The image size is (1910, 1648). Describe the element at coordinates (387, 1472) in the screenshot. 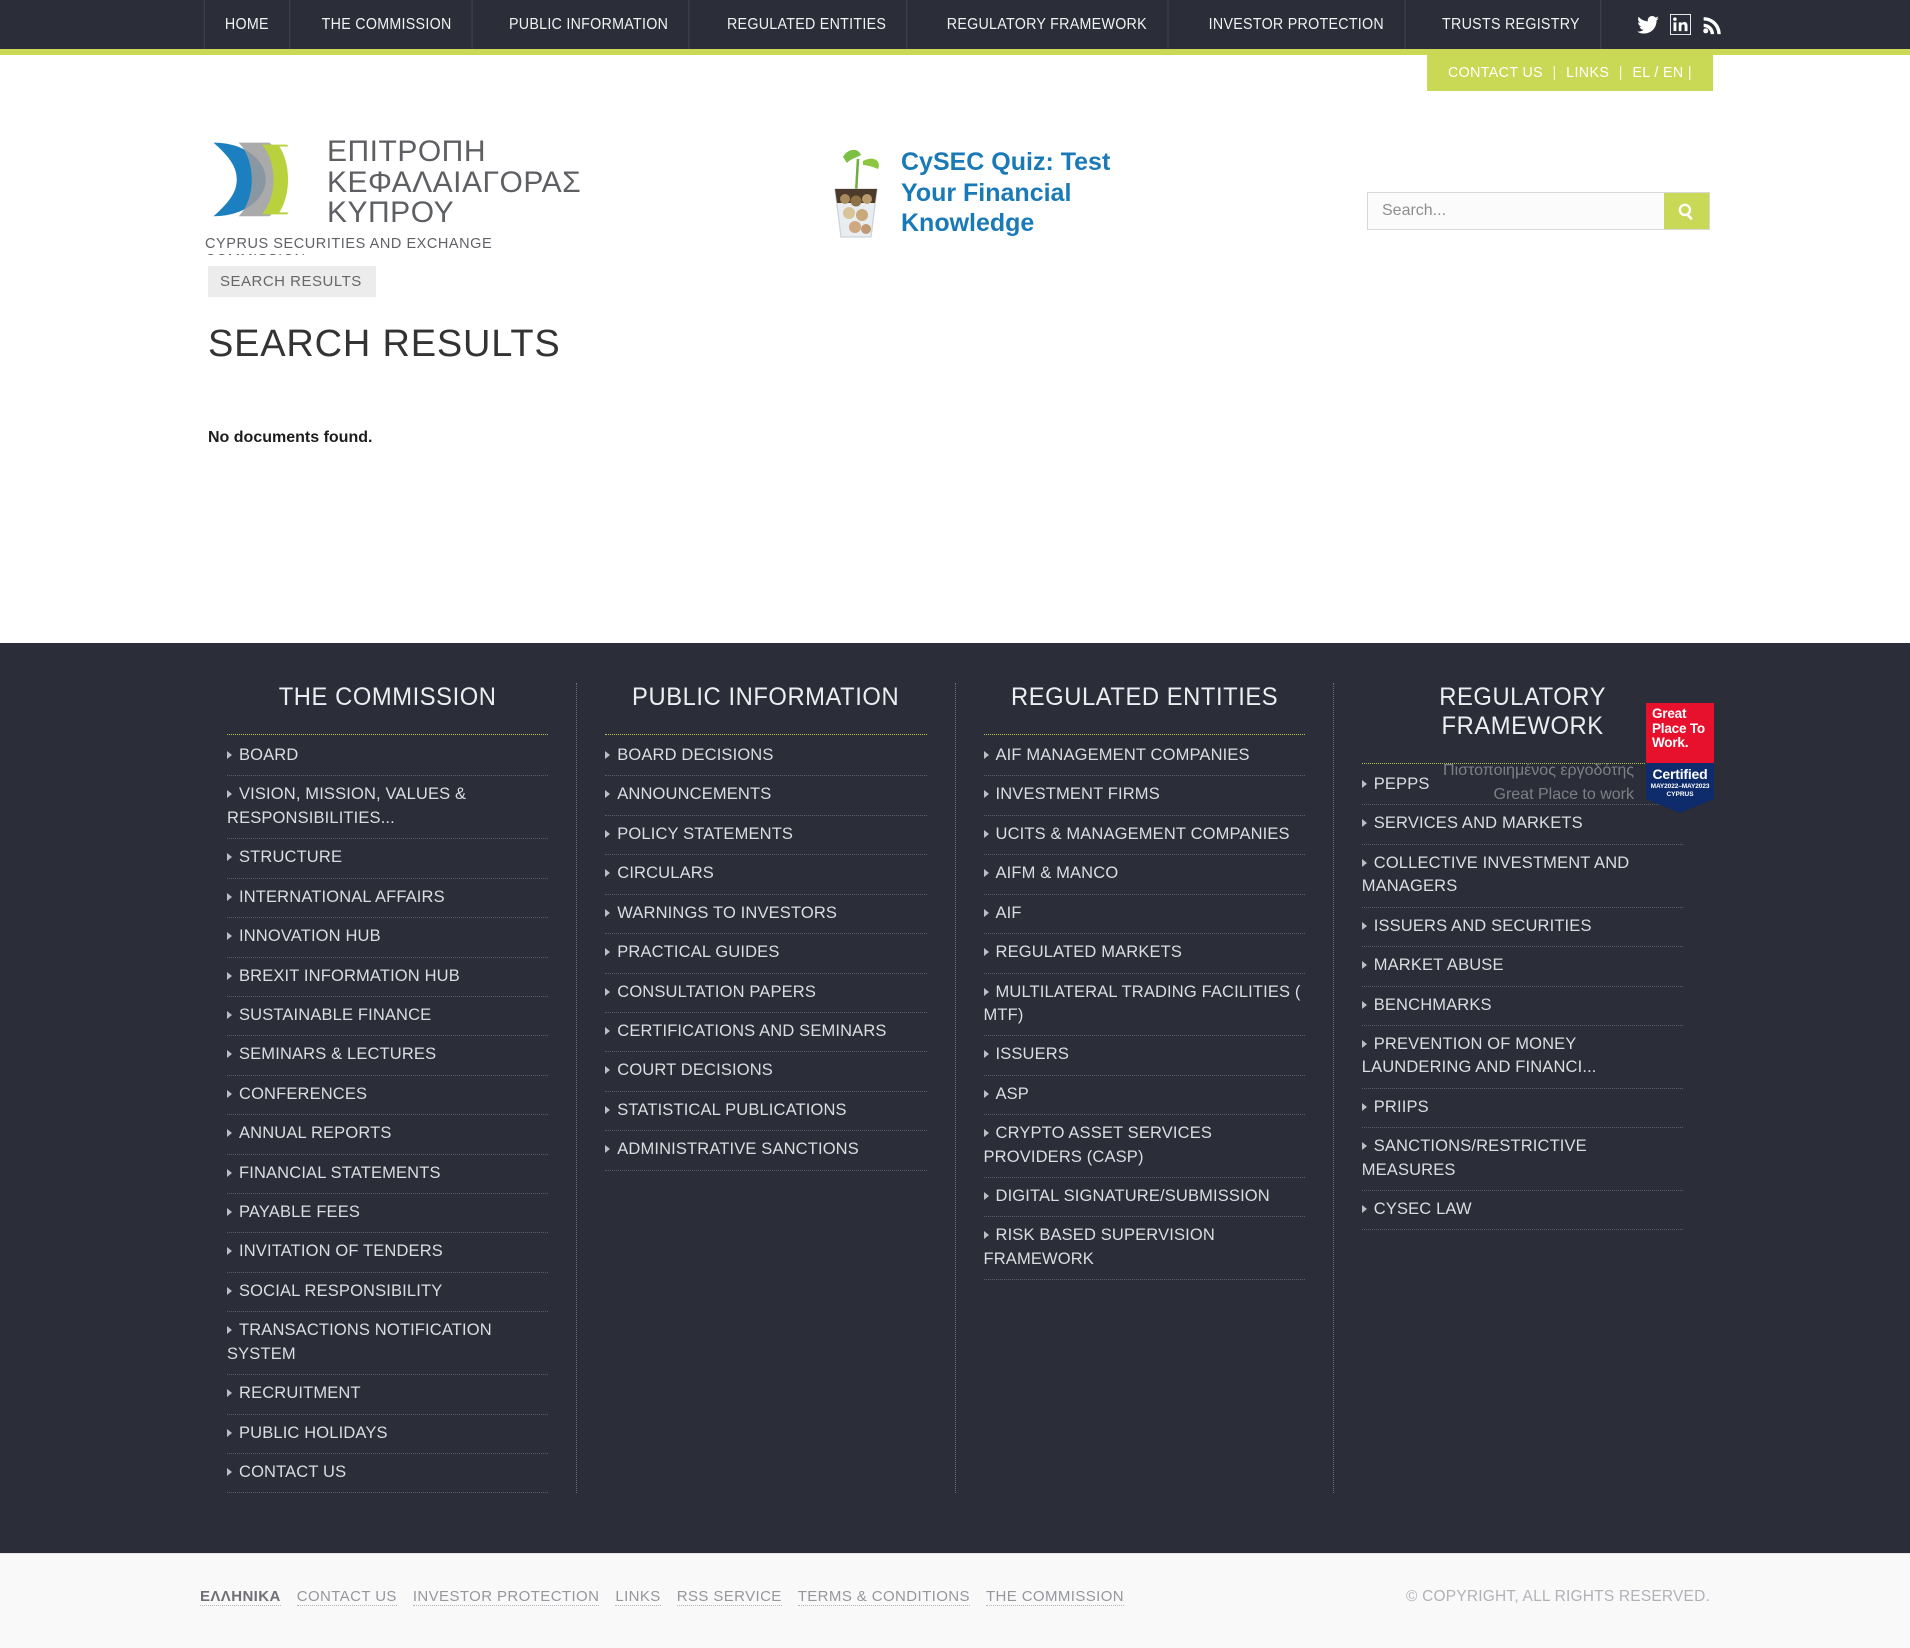

I see `footer-link: CONTACT US` at that location.